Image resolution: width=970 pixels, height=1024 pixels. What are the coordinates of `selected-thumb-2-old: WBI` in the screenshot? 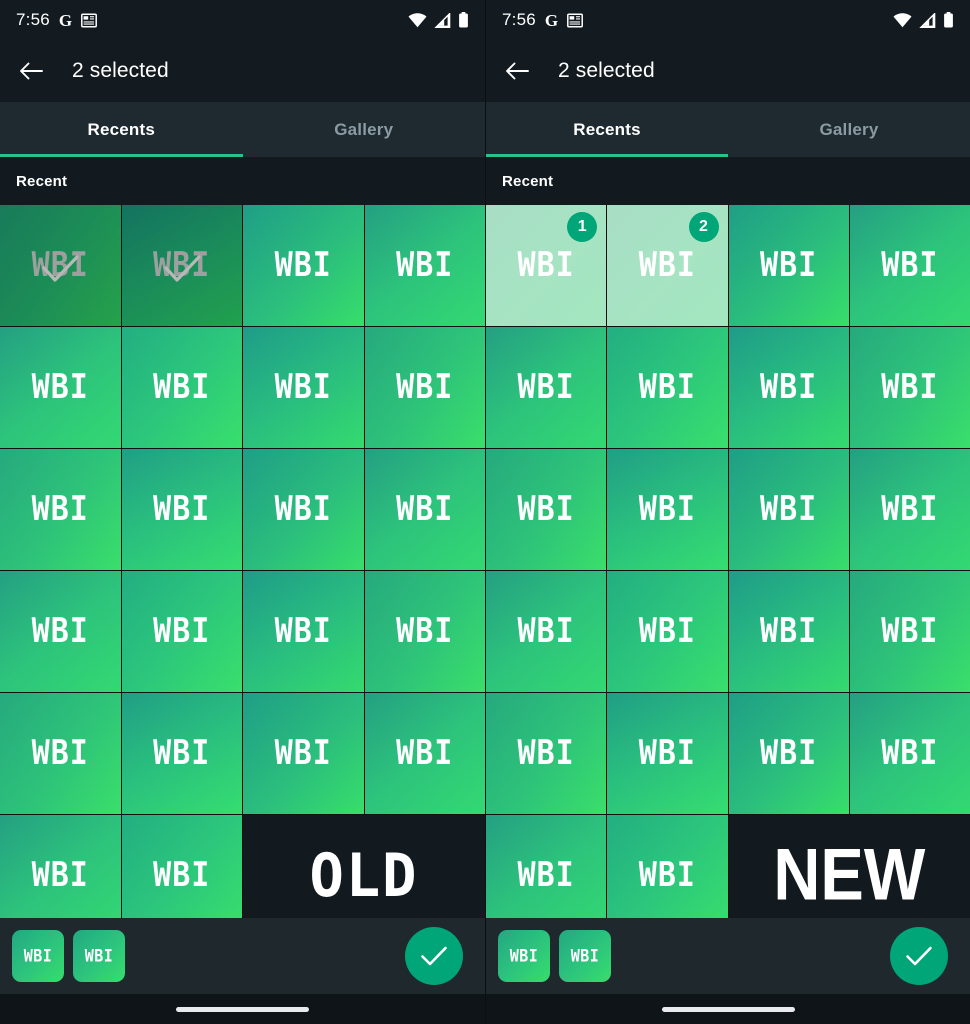 It's located at (99, 956).